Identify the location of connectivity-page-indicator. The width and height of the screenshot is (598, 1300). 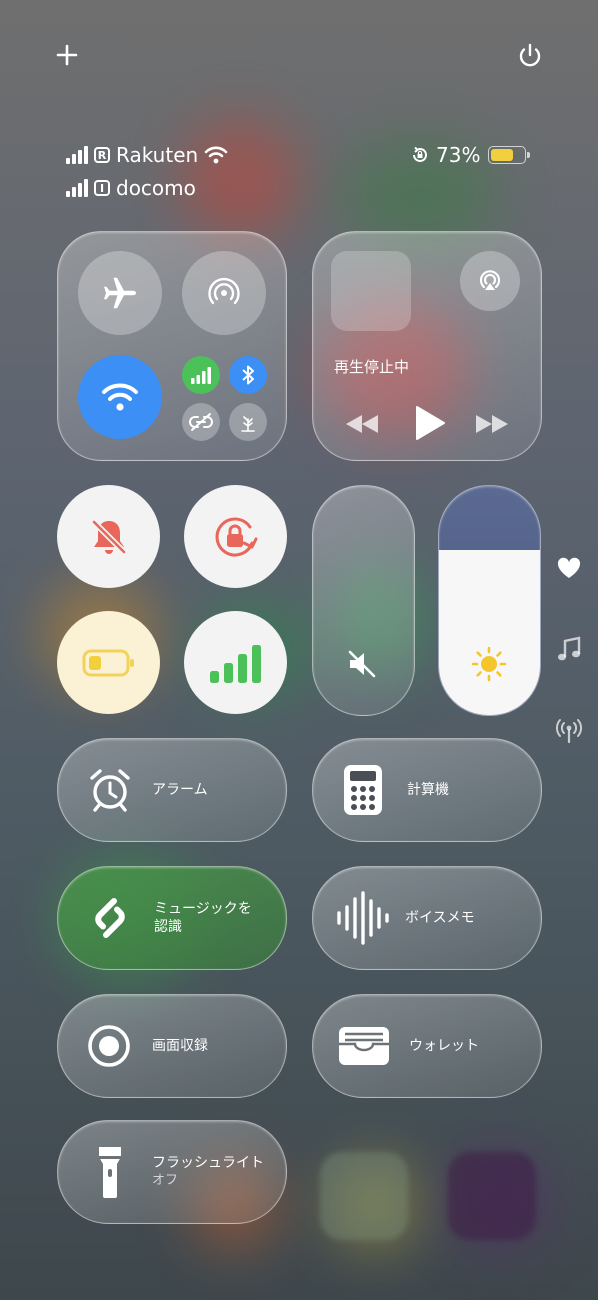
(569, 730).